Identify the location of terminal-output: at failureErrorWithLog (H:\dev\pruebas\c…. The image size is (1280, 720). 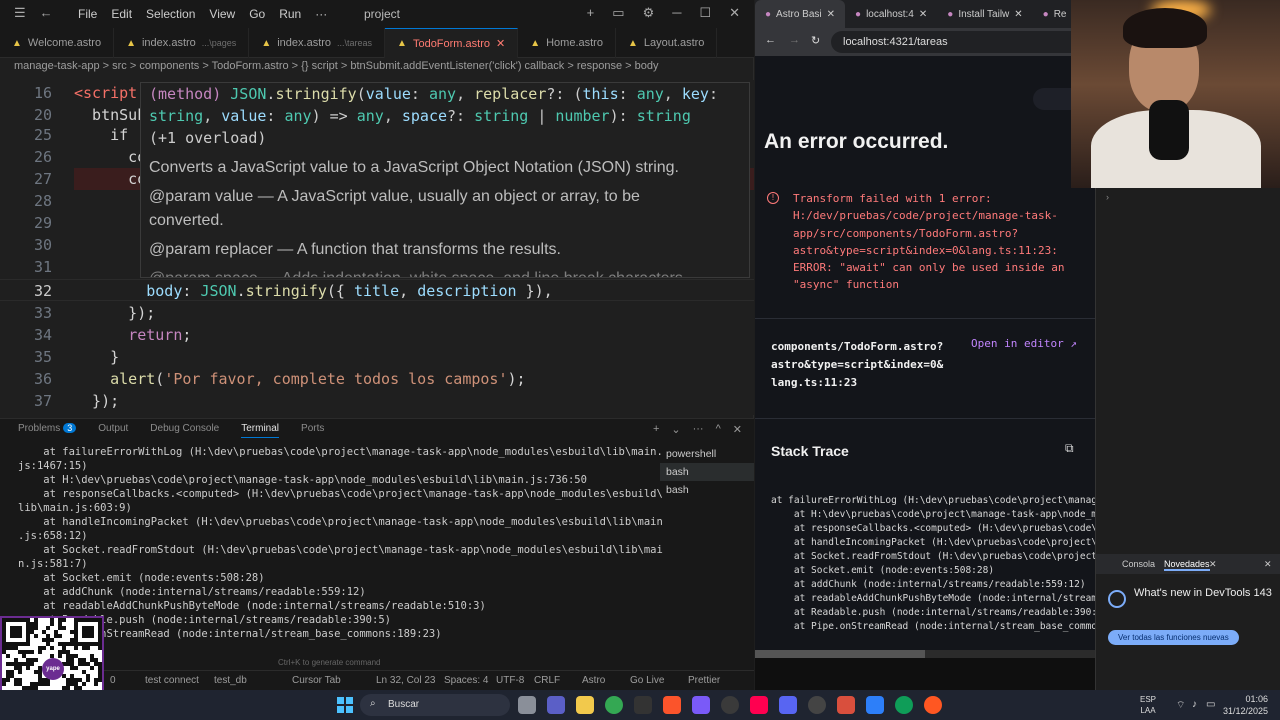
(340, 543).